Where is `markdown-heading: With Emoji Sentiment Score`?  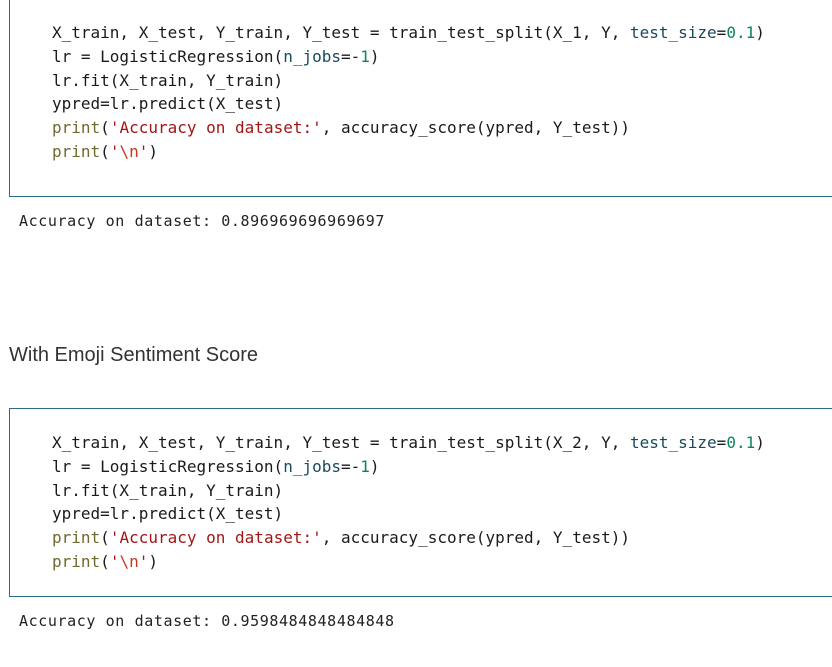 markdown-heading: With Emoji Sentiment Score is located at coordinates (133, 355).